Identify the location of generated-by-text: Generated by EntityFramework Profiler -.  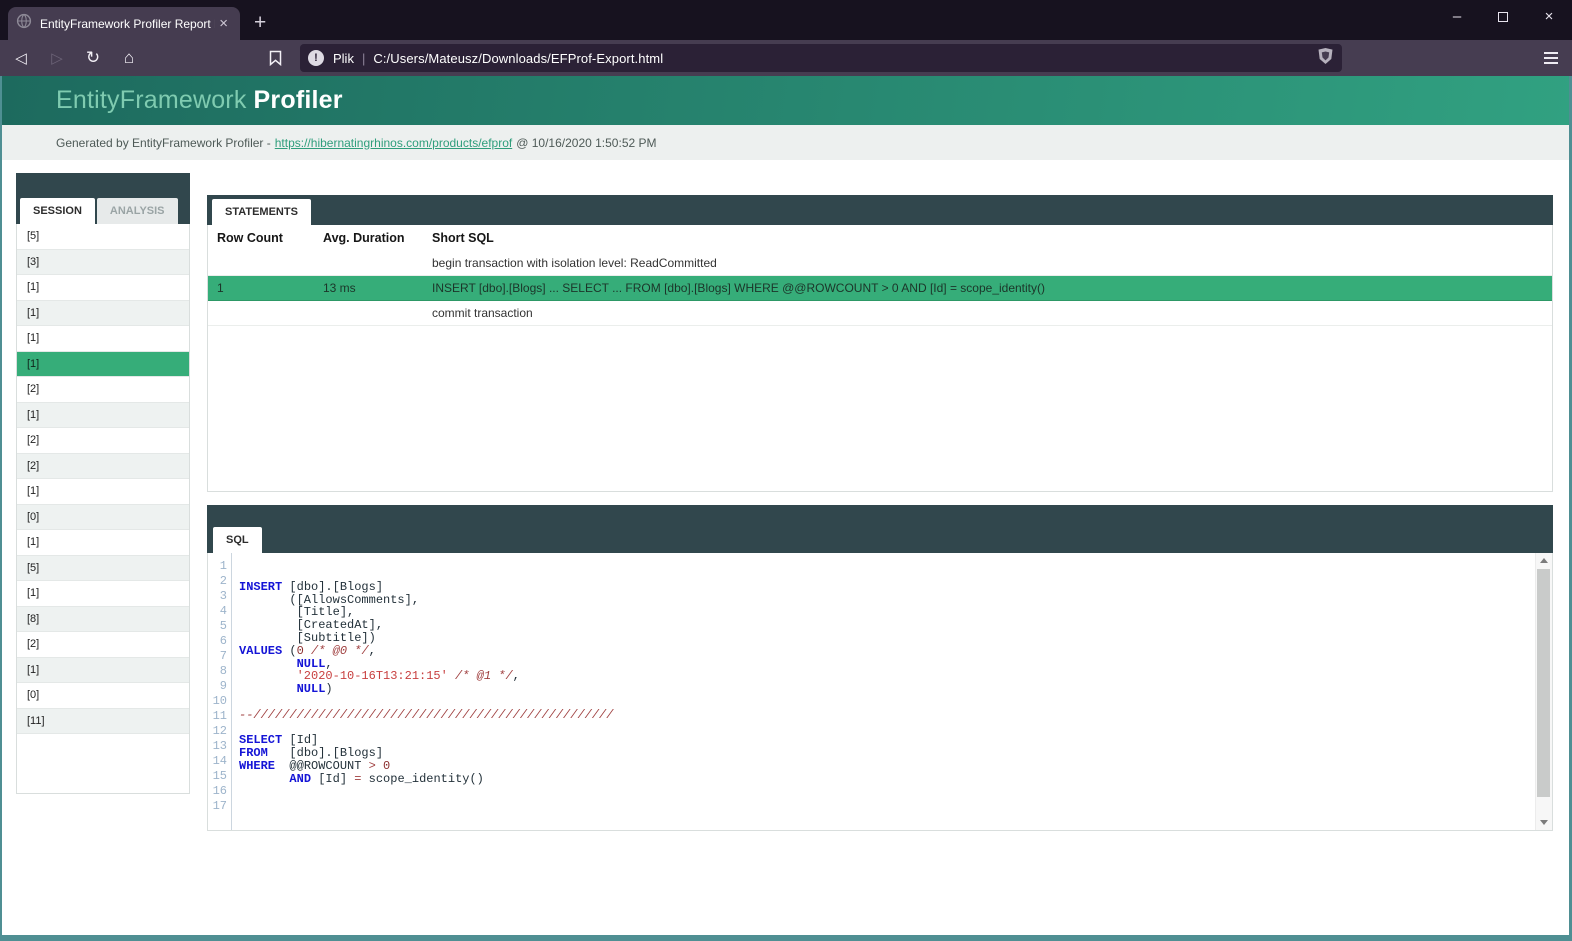
(163, 142).